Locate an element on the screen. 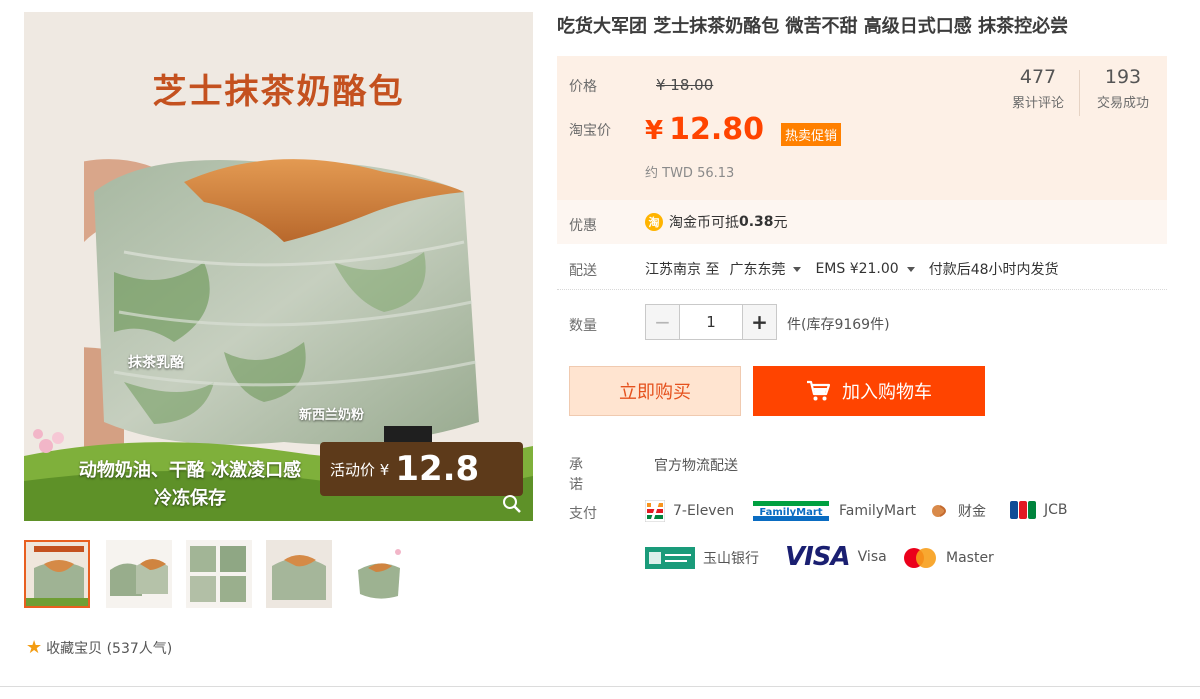  ship-to-dropdown: 广东东莞 is located at coordinates (772, 269).